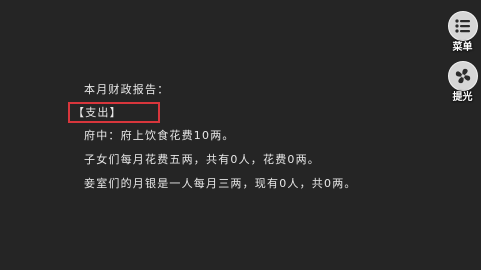 The image size is (481, 270). I want to click on menu-button: 菜单, so click(462, 32).